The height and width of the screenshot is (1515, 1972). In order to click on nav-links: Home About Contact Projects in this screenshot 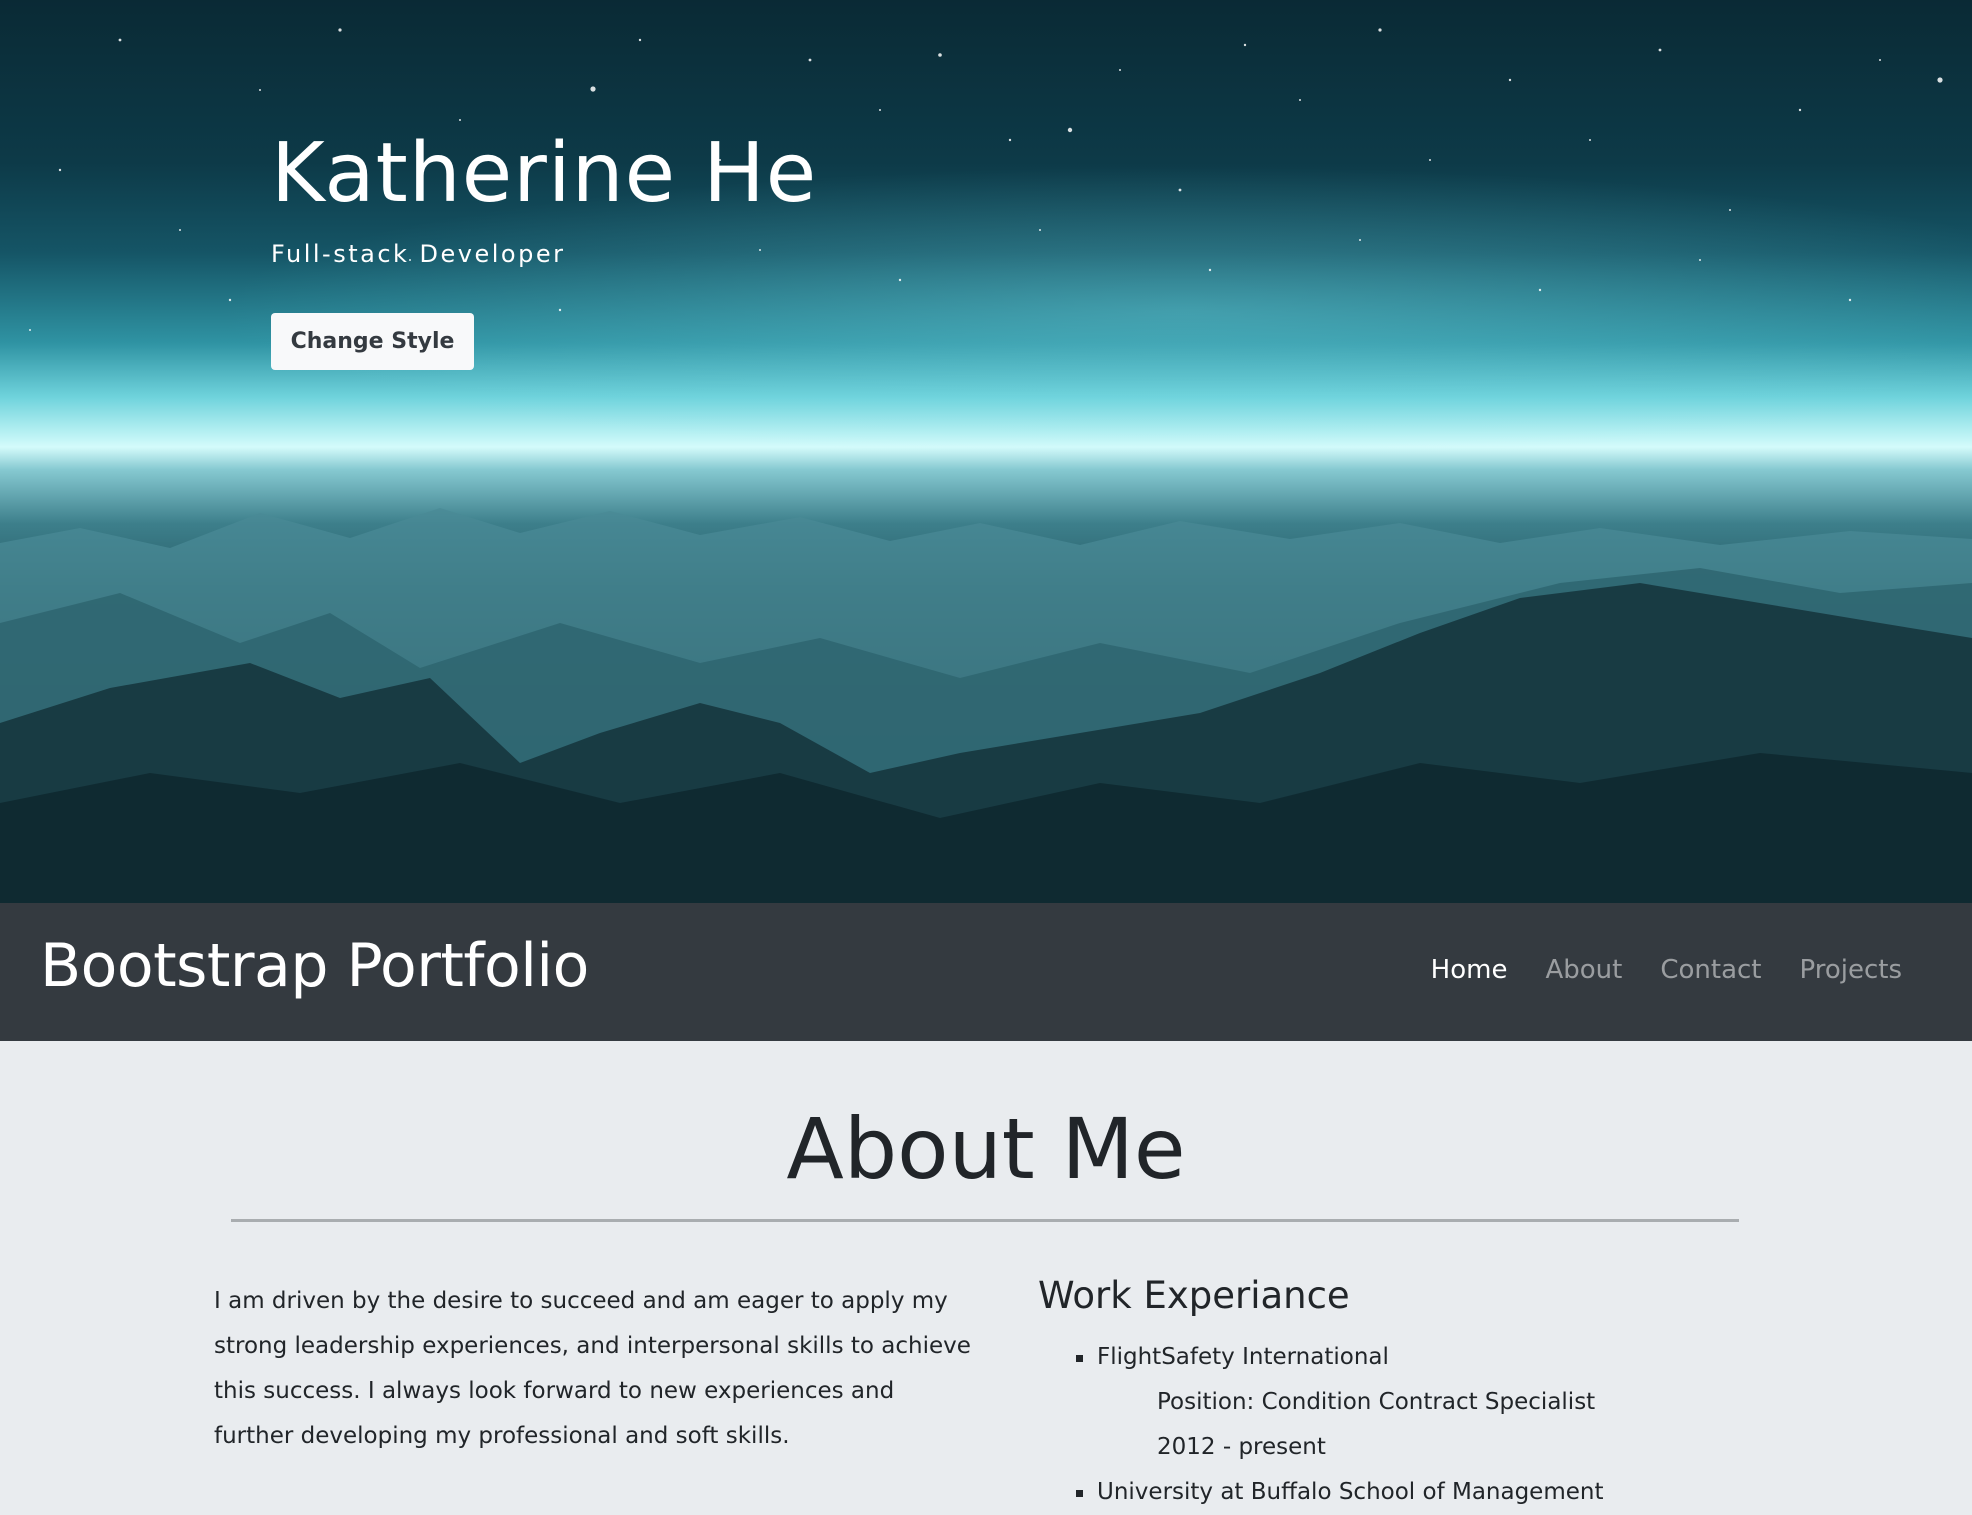, I will do `click(1666, 970)`.